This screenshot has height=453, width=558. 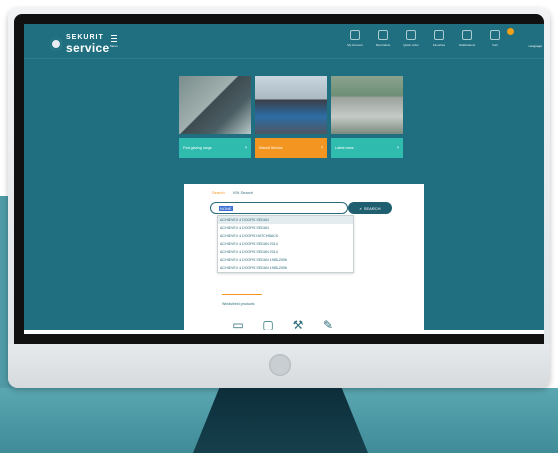 I want to click on cart-icon, so click(x=495, y=35).